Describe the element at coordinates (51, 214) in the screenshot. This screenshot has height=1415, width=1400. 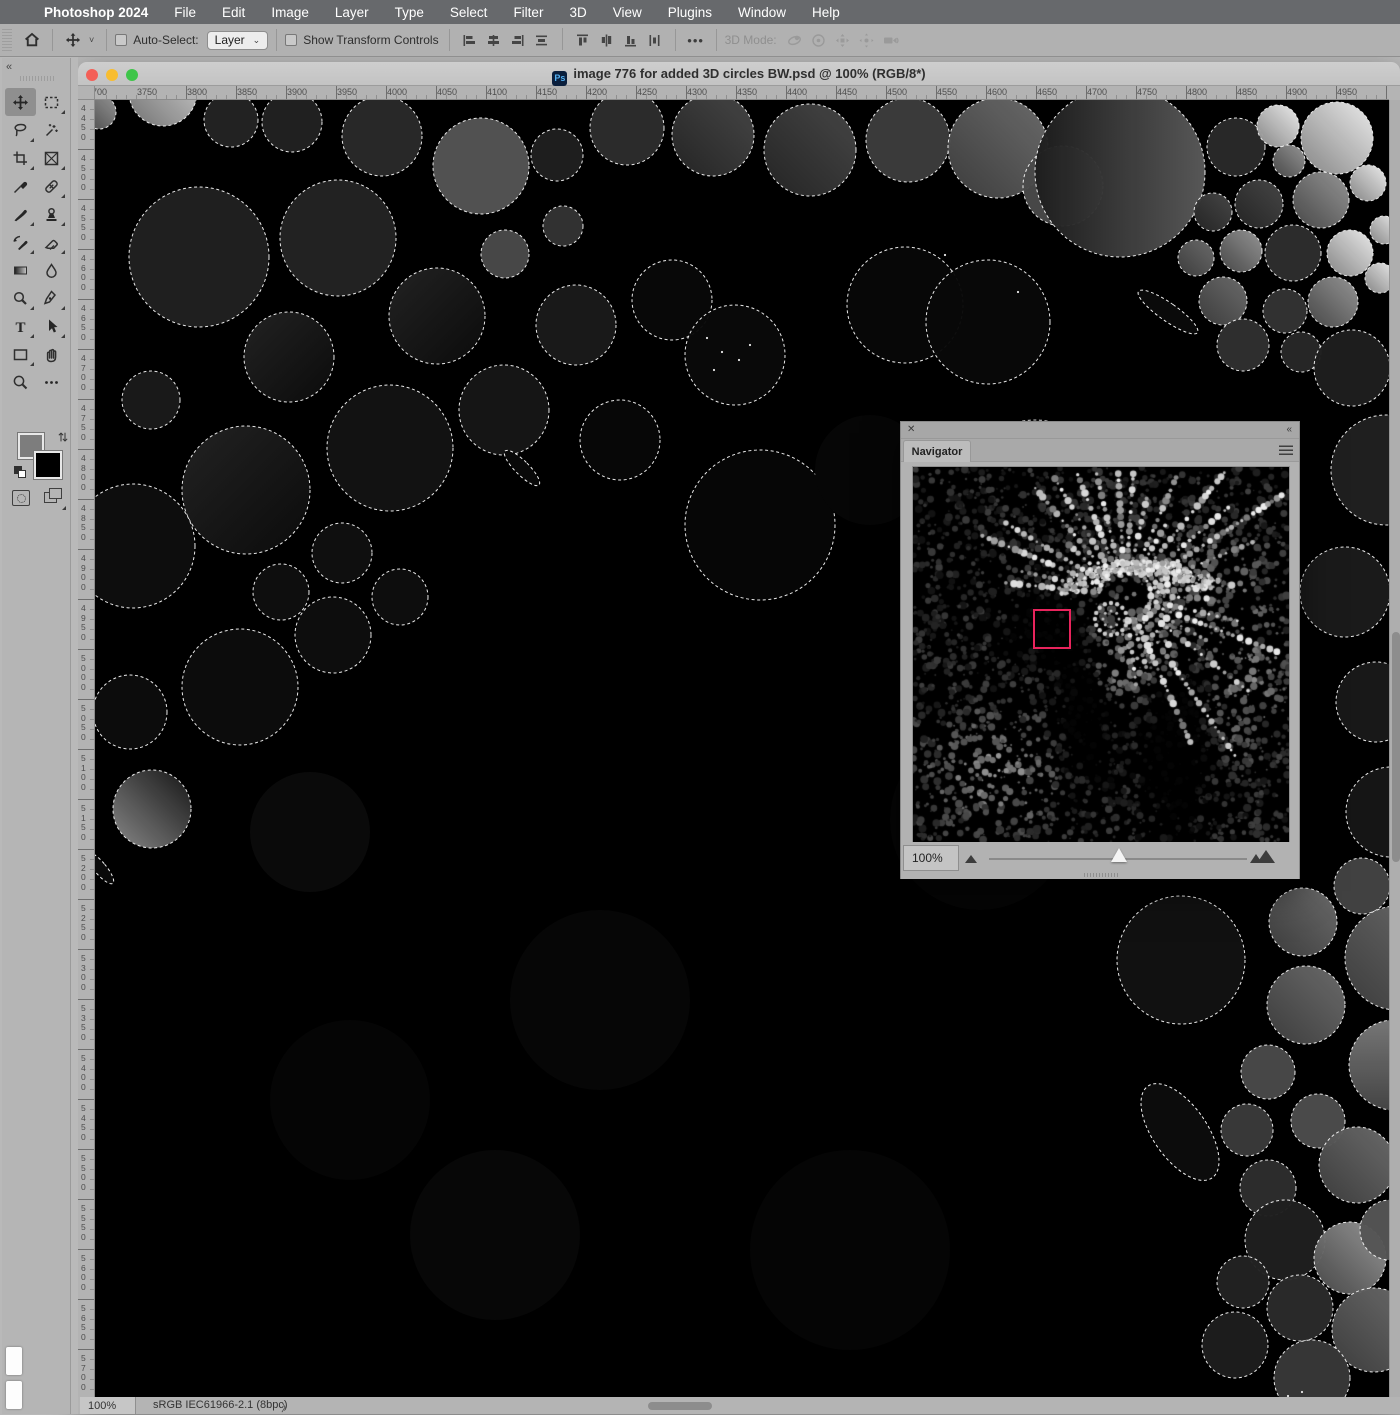
I see `tool-clone-stamp` at that location.